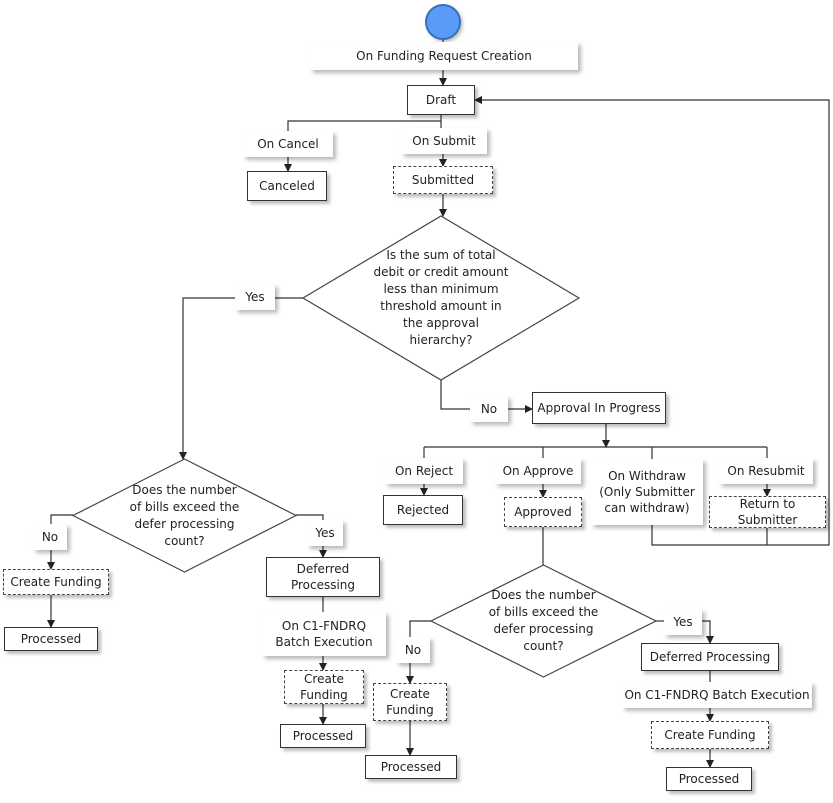  What do you see at coordinates (443, 22) in the screenshot?
I see `start-node-icon` at bounding box center [443, 22].